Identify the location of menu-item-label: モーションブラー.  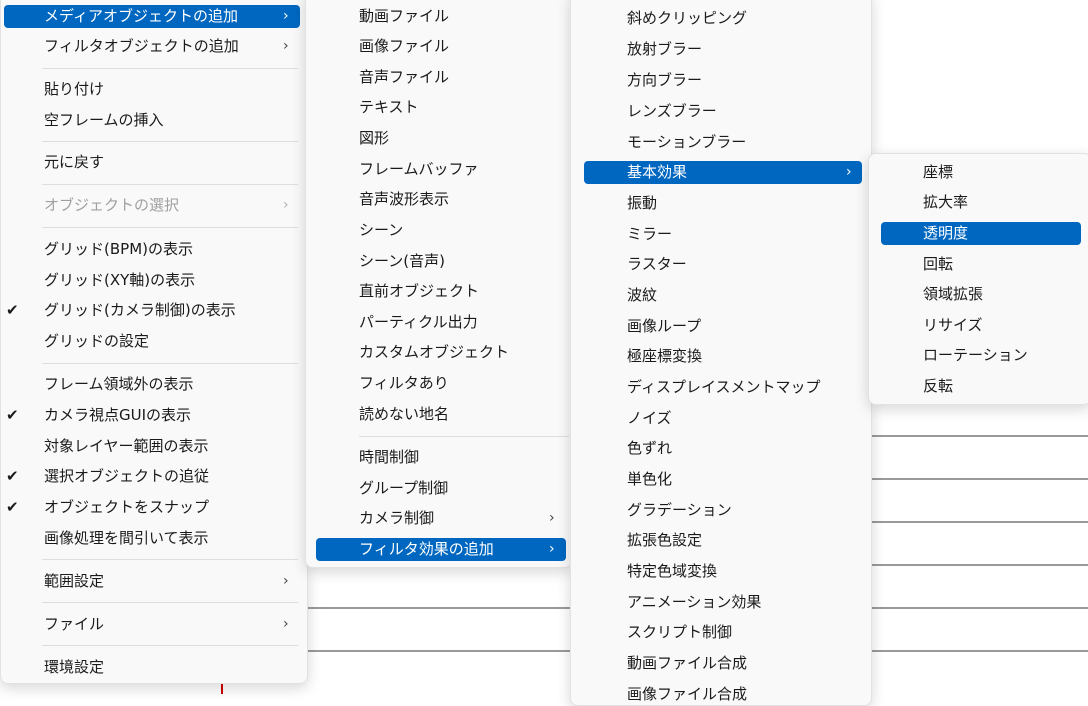
(687, 142).